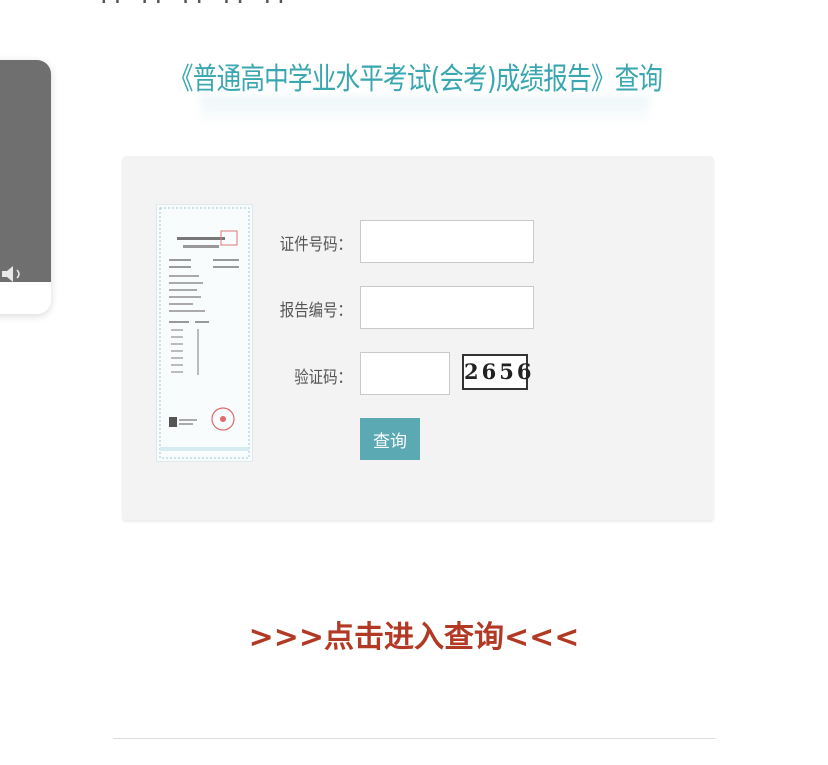 This screenshot has width=828, height=765. Describe the element at coordinates (195, 8) in the screenshot. I see `top-cut-text: ·· ·· ·· ·· ··` at that location.